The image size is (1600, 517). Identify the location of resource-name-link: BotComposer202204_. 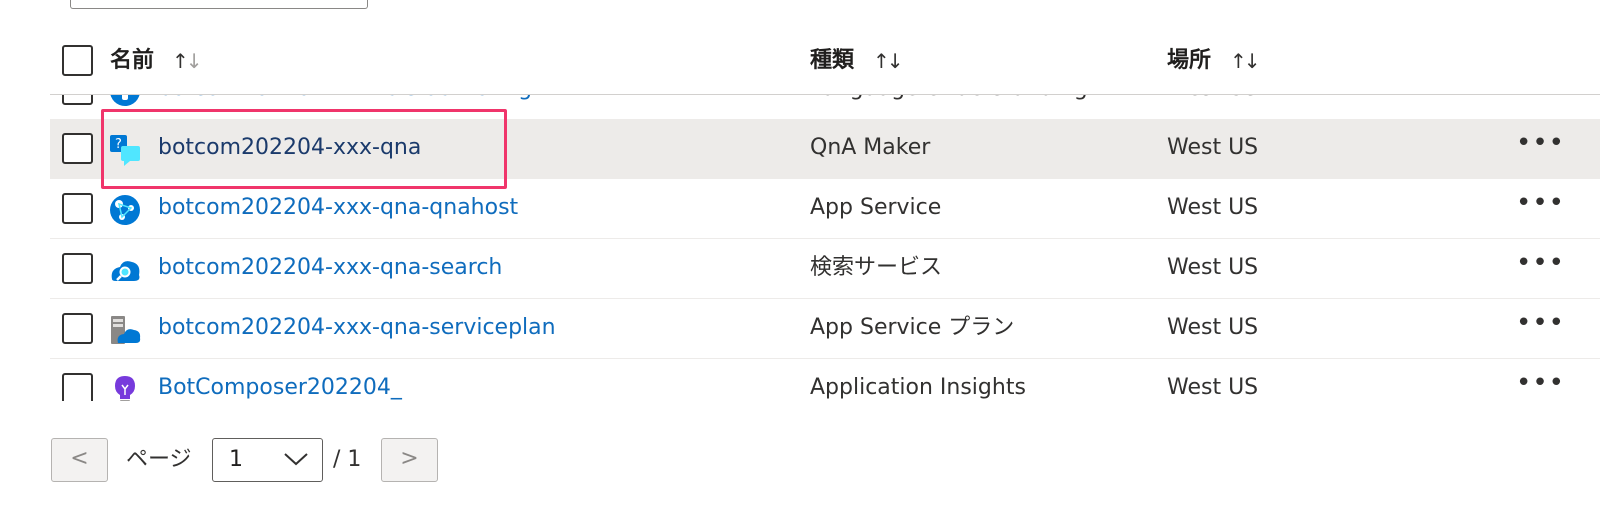
(280, 387).